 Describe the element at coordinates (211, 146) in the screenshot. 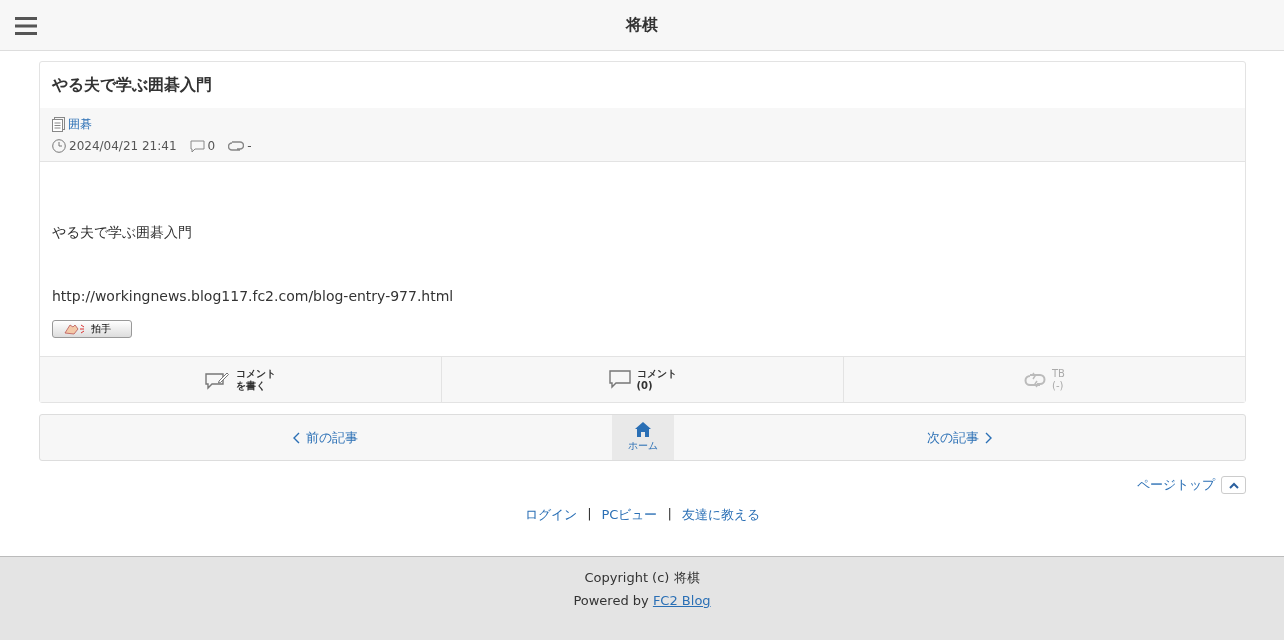

I see `comment-count: 0` at that location.